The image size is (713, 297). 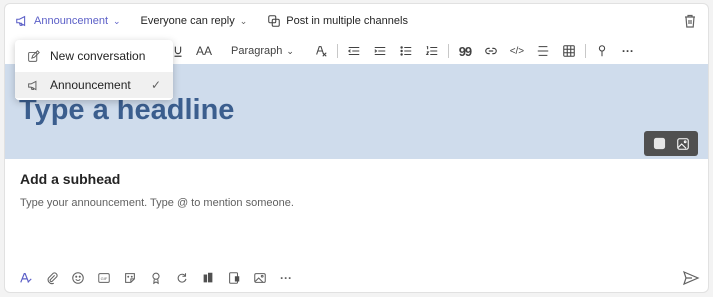 I want to click on increase-indent-button, so click(x=380, y=51).